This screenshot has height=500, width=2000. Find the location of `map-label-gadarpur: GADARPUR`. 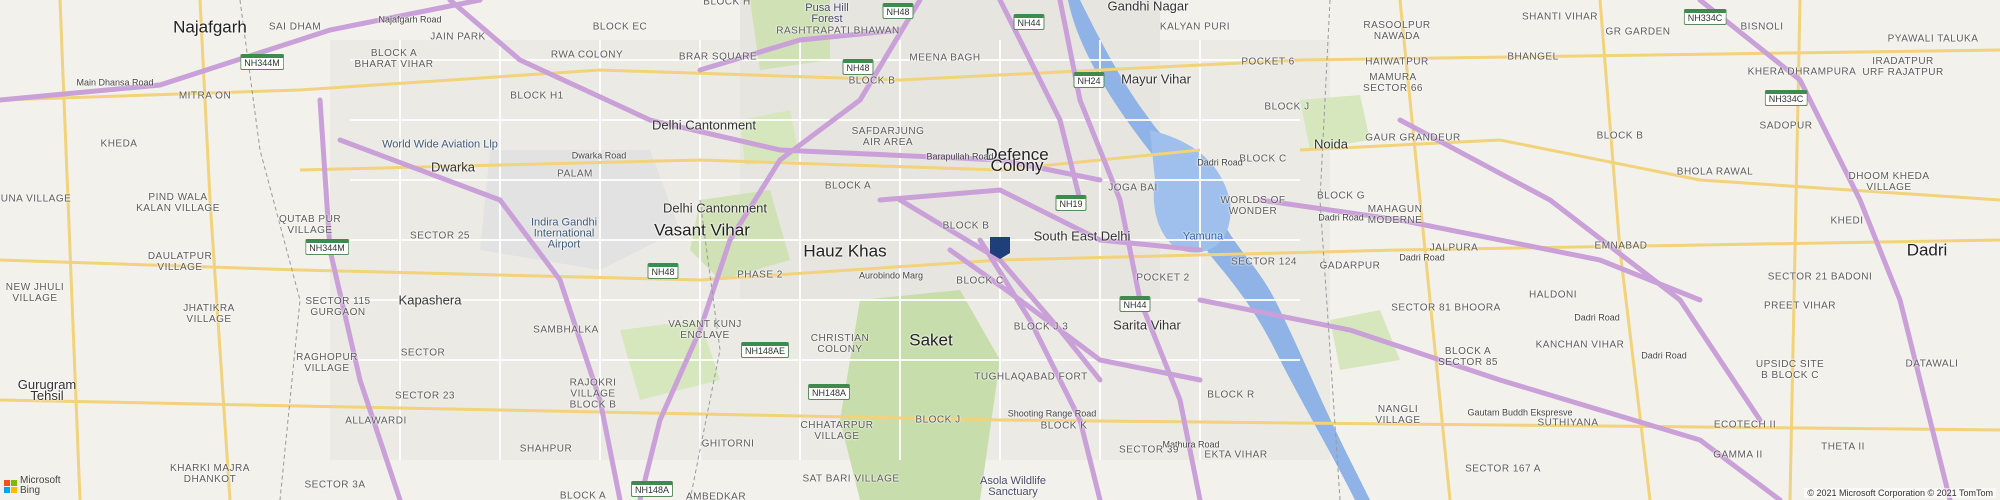

map-label-gadarpur: GADARPUR is located at coordinates (1350, 266).